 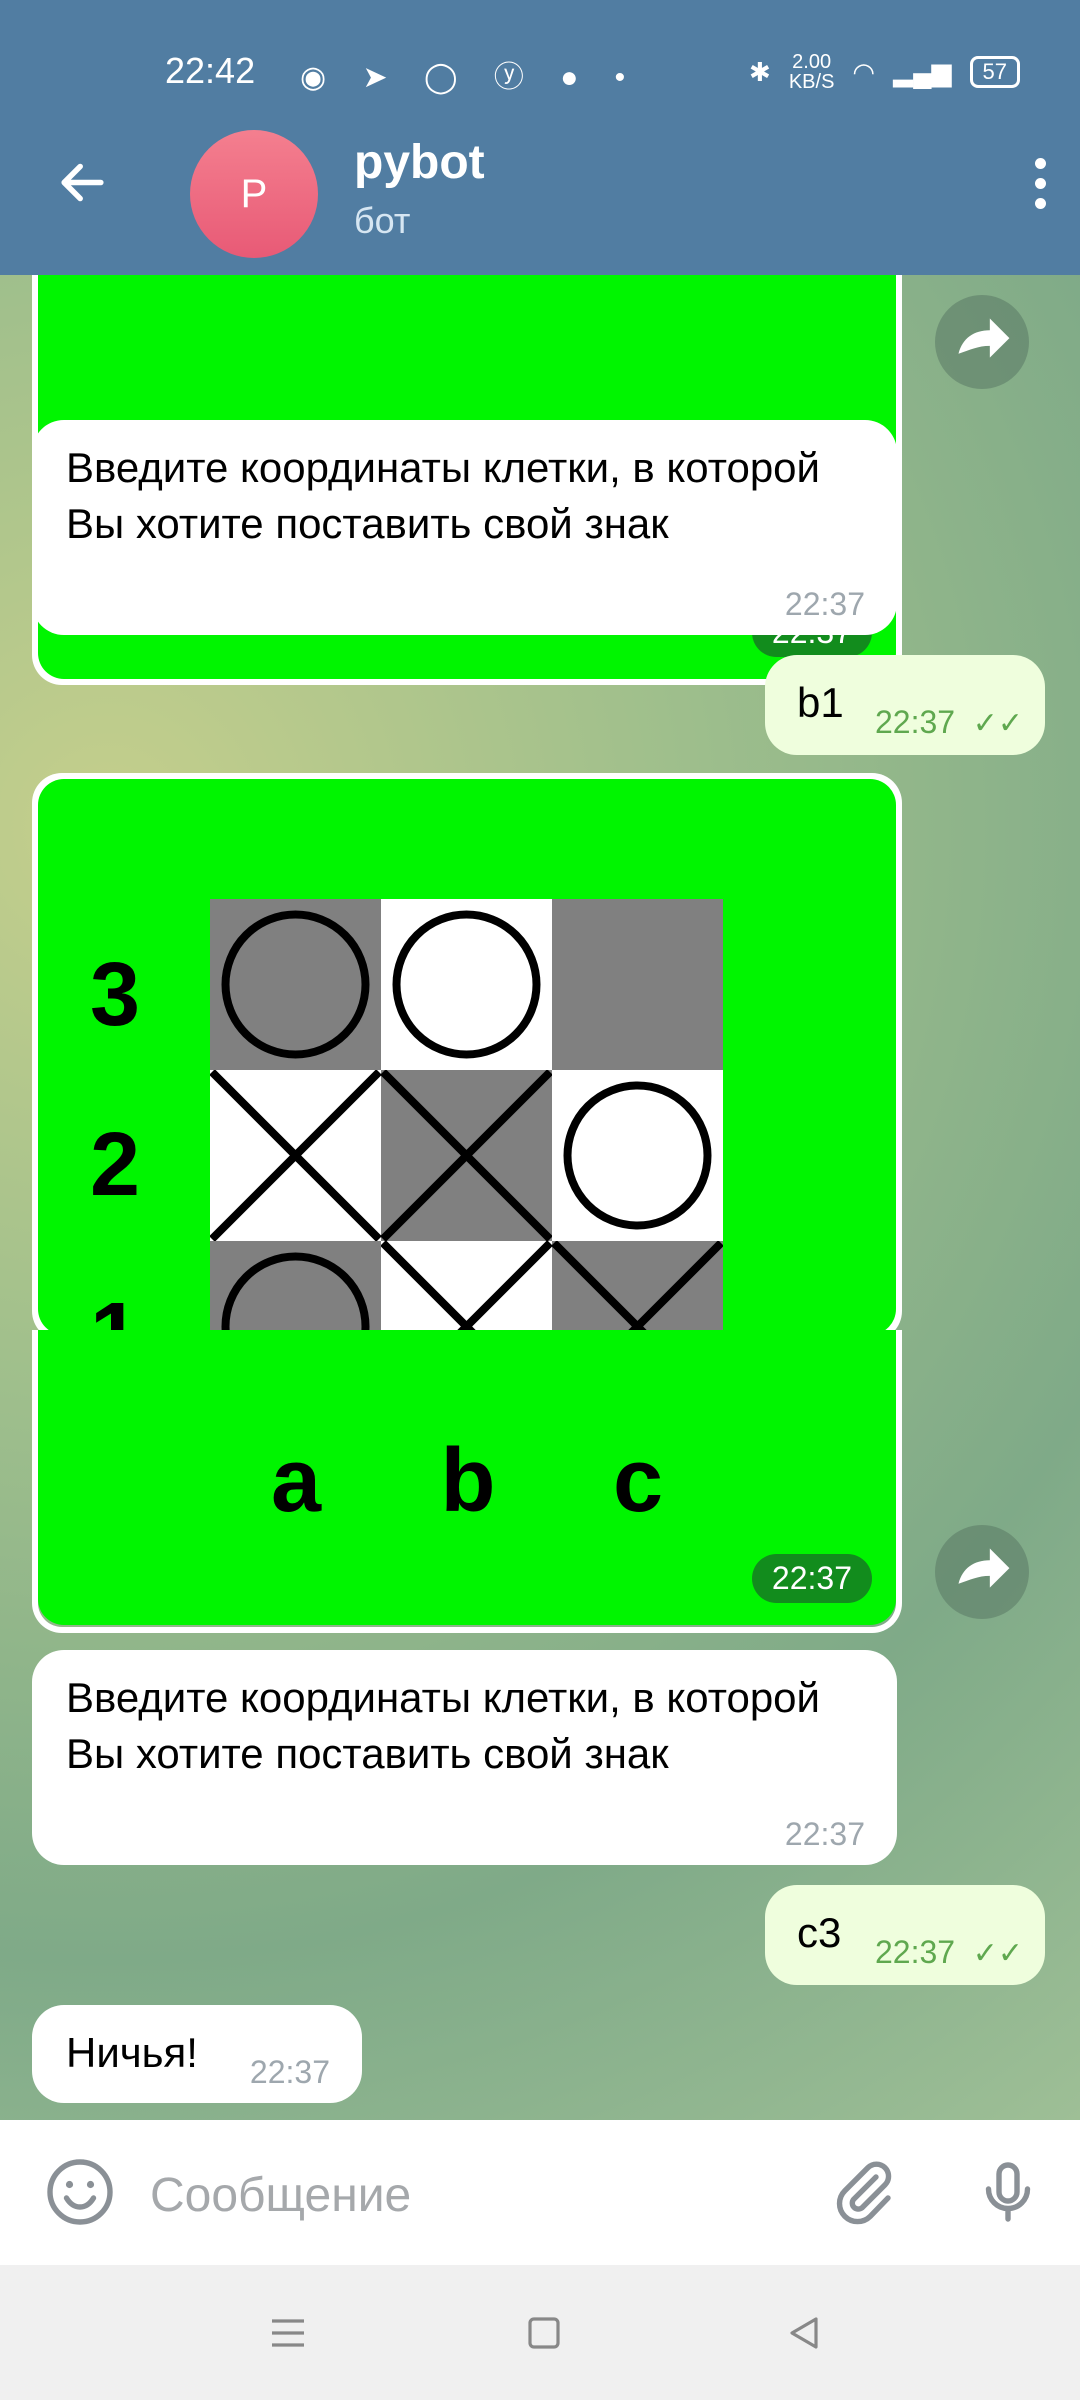 I want to click on notification-icons: ◉ ➤ ◯ ⓨ ● •, so click(x=470, y=77).